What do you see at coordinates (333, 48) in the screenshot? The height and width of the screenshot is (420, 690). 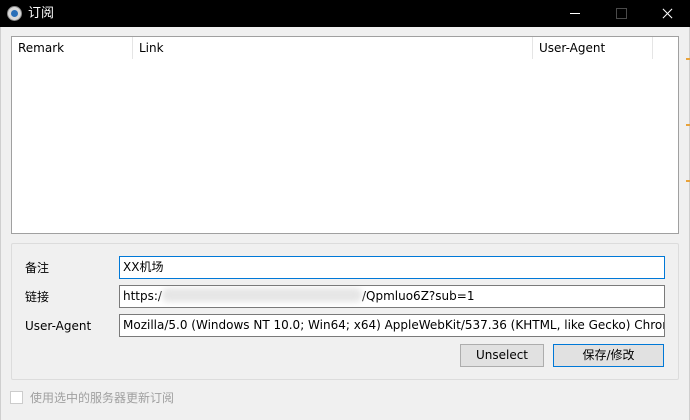 I see `column-header-link: Link` at bounding box center [333, 48].